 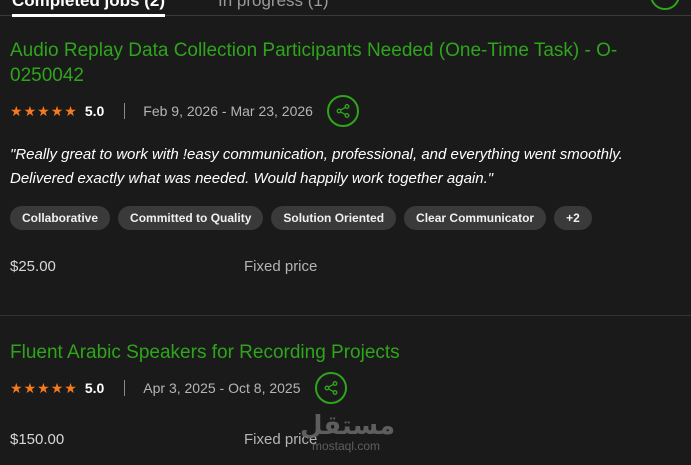 I want to click on job-meta: ★ ★ ★ ★ ★ 5.0 Feb 9, 2026 - Mar 23, 2026, so click(x=184, y=111).